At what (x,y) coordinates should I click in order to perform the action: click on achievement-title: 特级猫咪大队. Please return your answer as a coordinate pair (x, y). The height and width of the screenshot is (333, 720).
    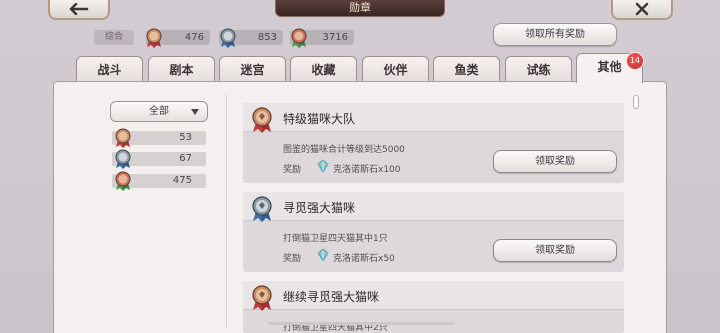
    Looking at the image, I should click on (319, 119).